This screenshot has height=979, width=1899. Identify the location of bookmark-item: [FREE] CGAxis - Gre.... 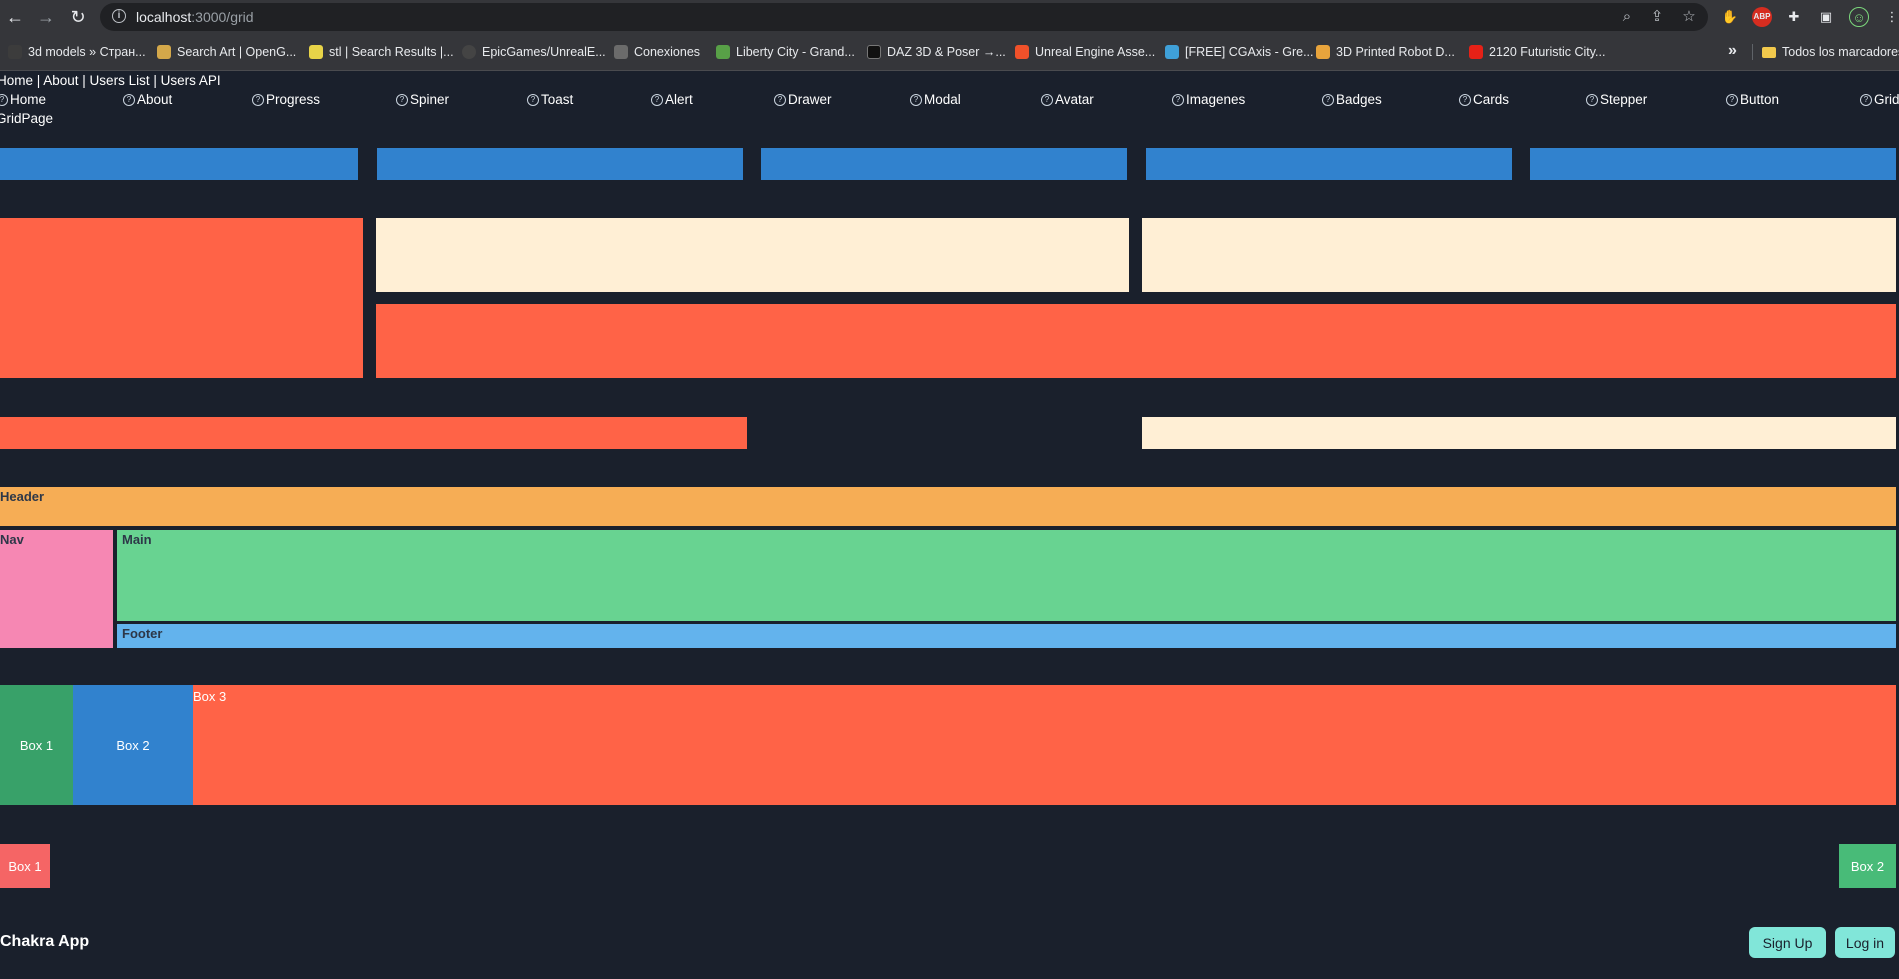
(1239, 52).